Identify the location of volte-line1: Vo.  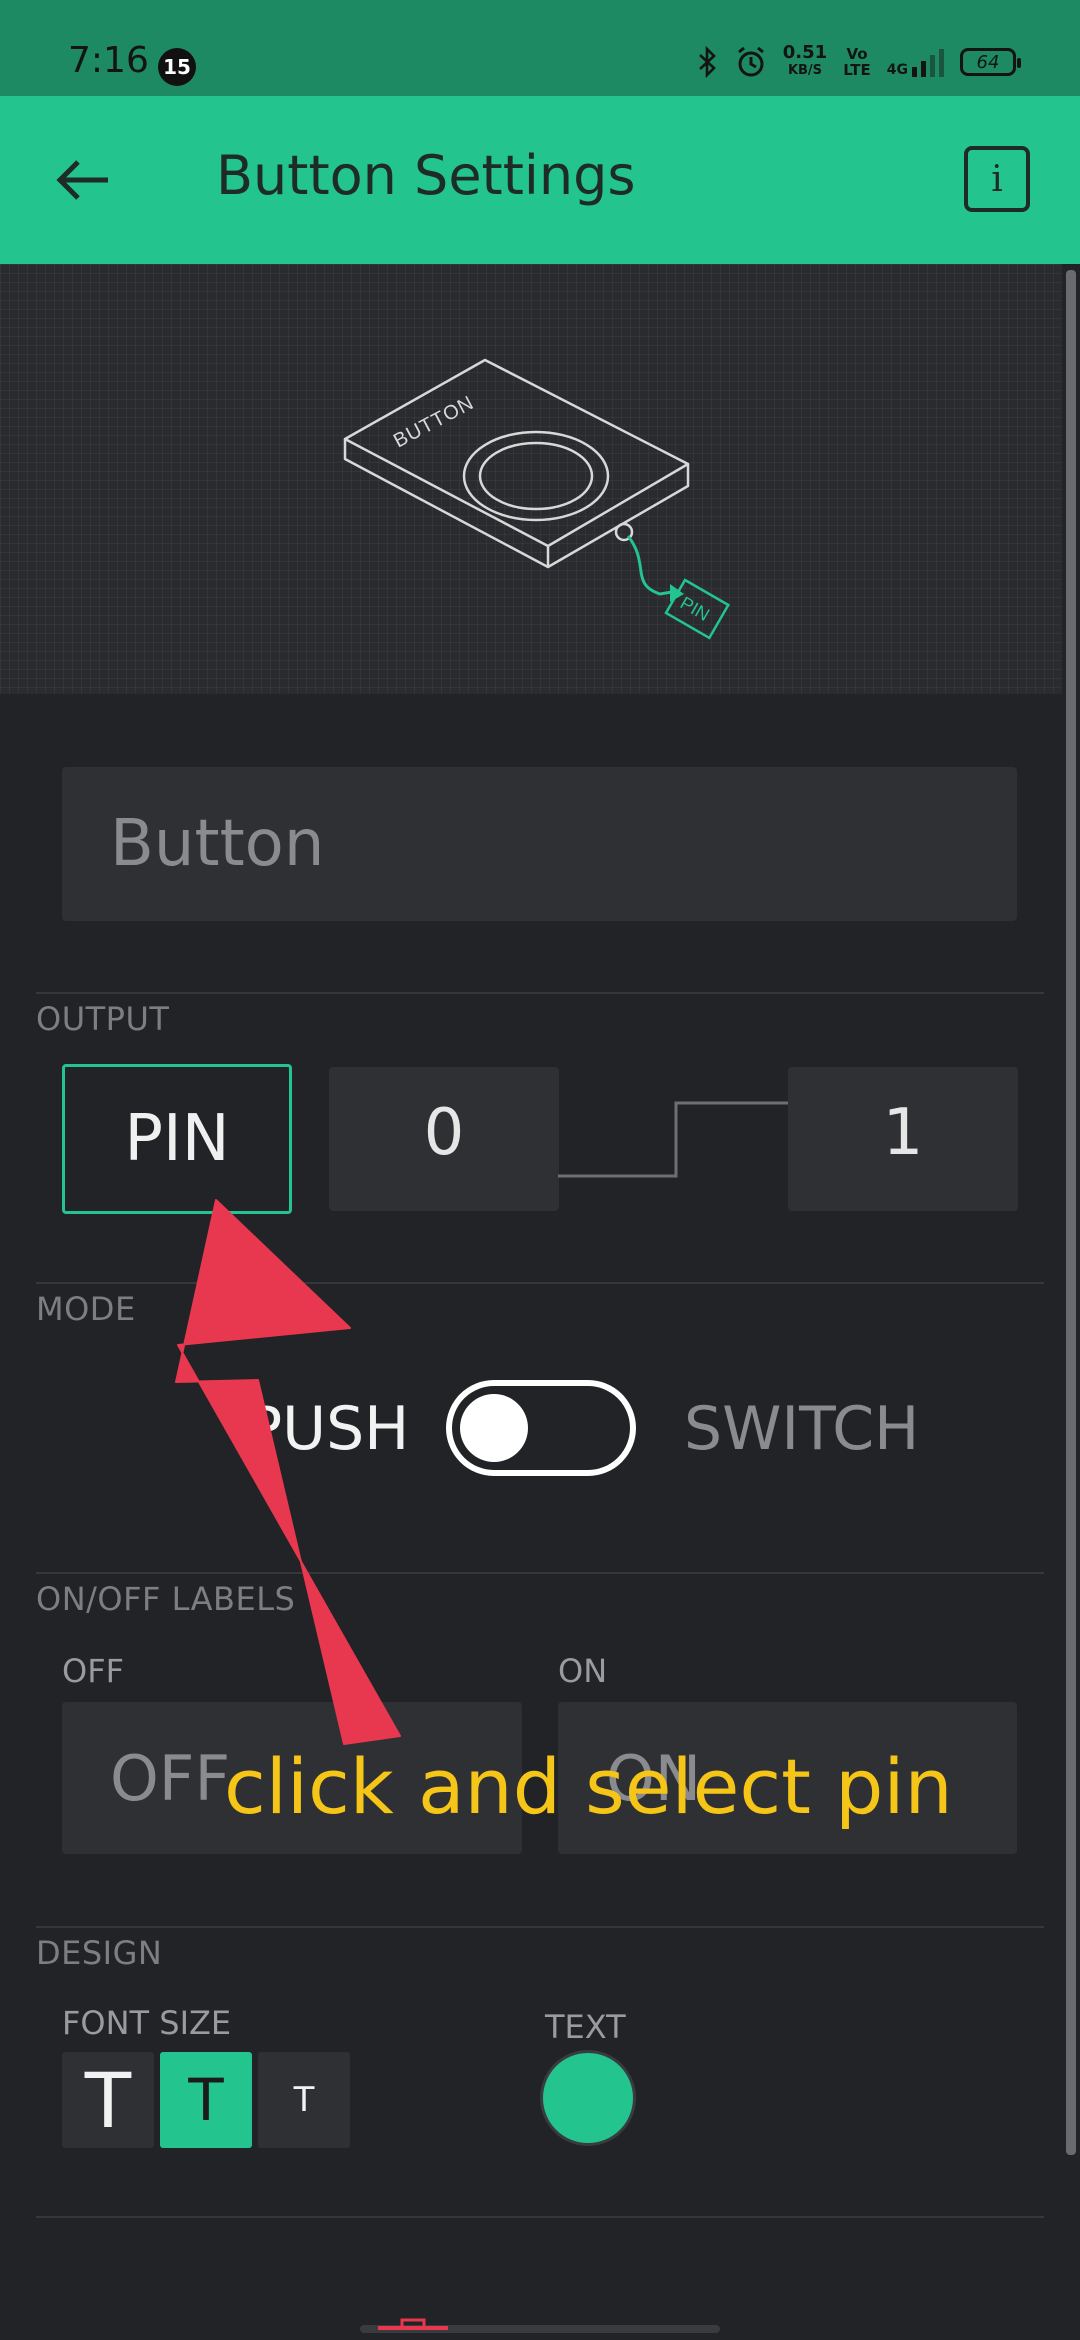
(857, 54).